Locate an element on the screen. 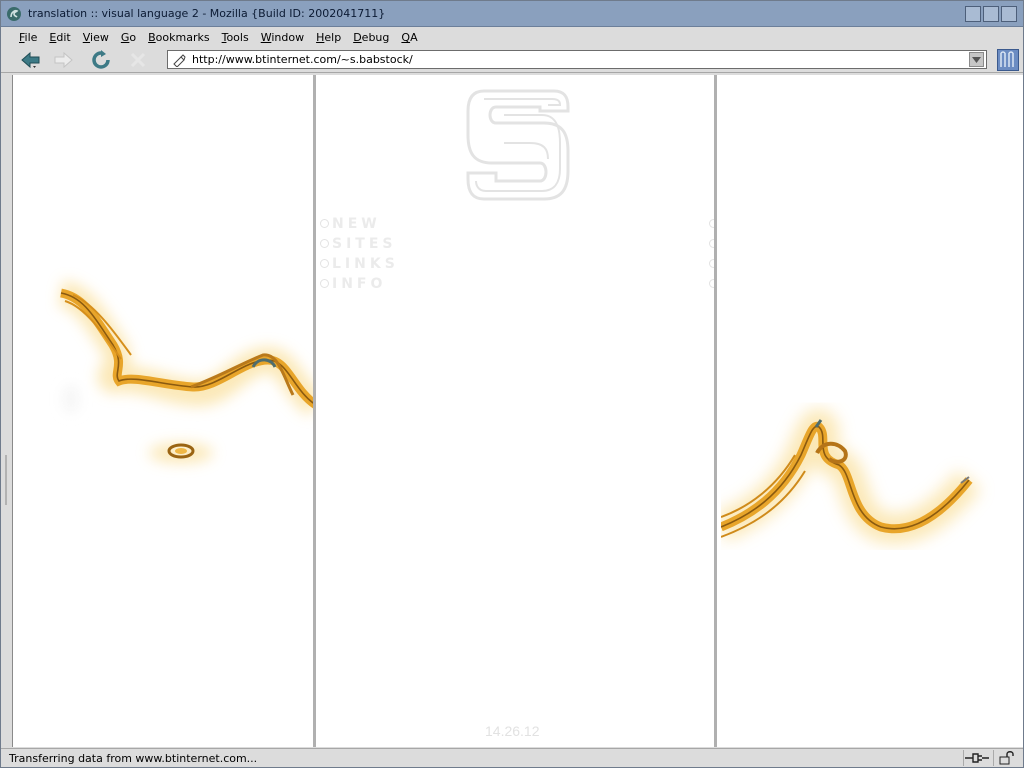  minimize-button is located at coordinates (973, 14).